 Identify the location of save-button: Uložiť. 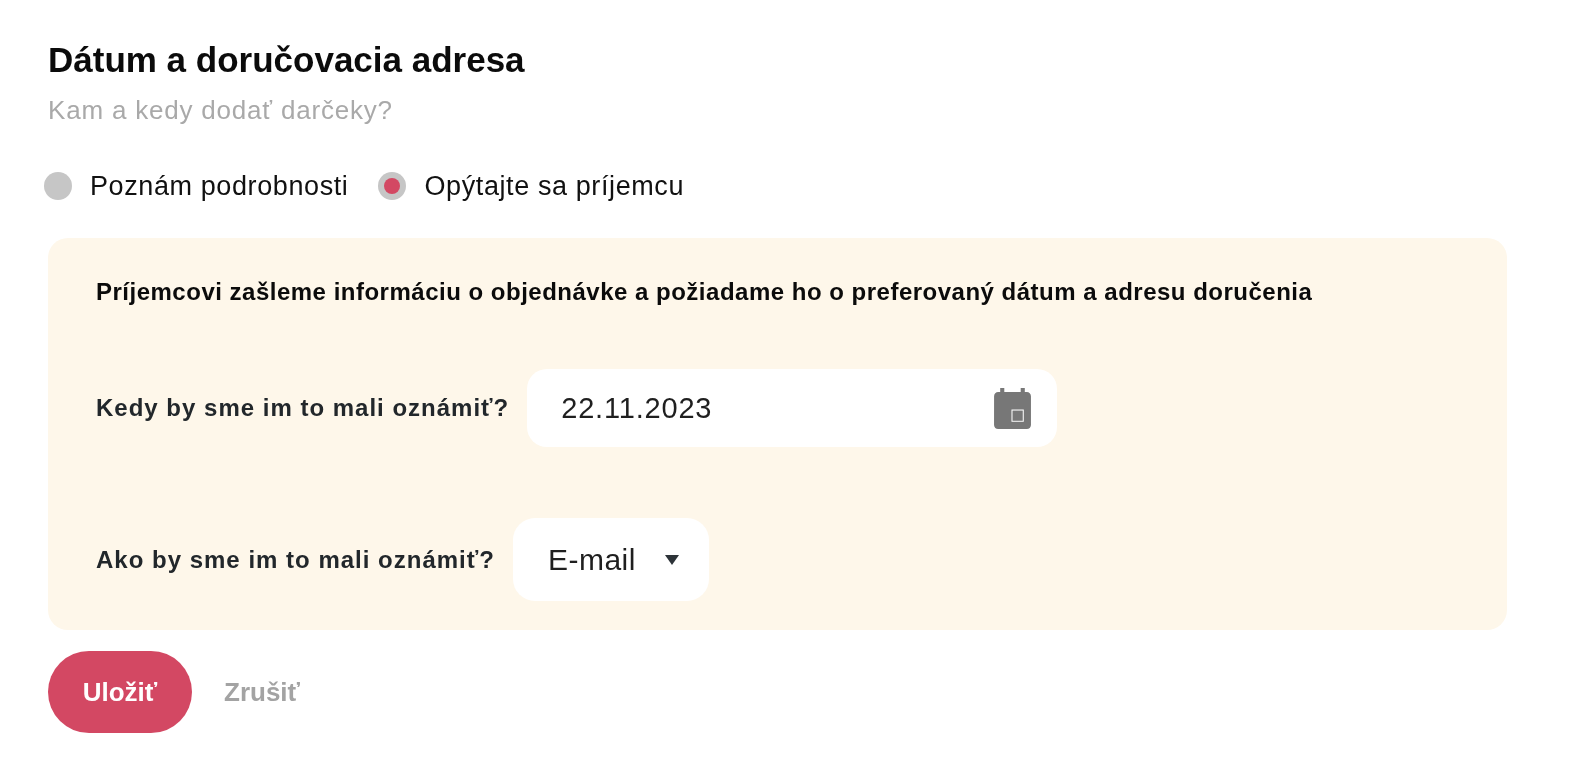
(120, 692).